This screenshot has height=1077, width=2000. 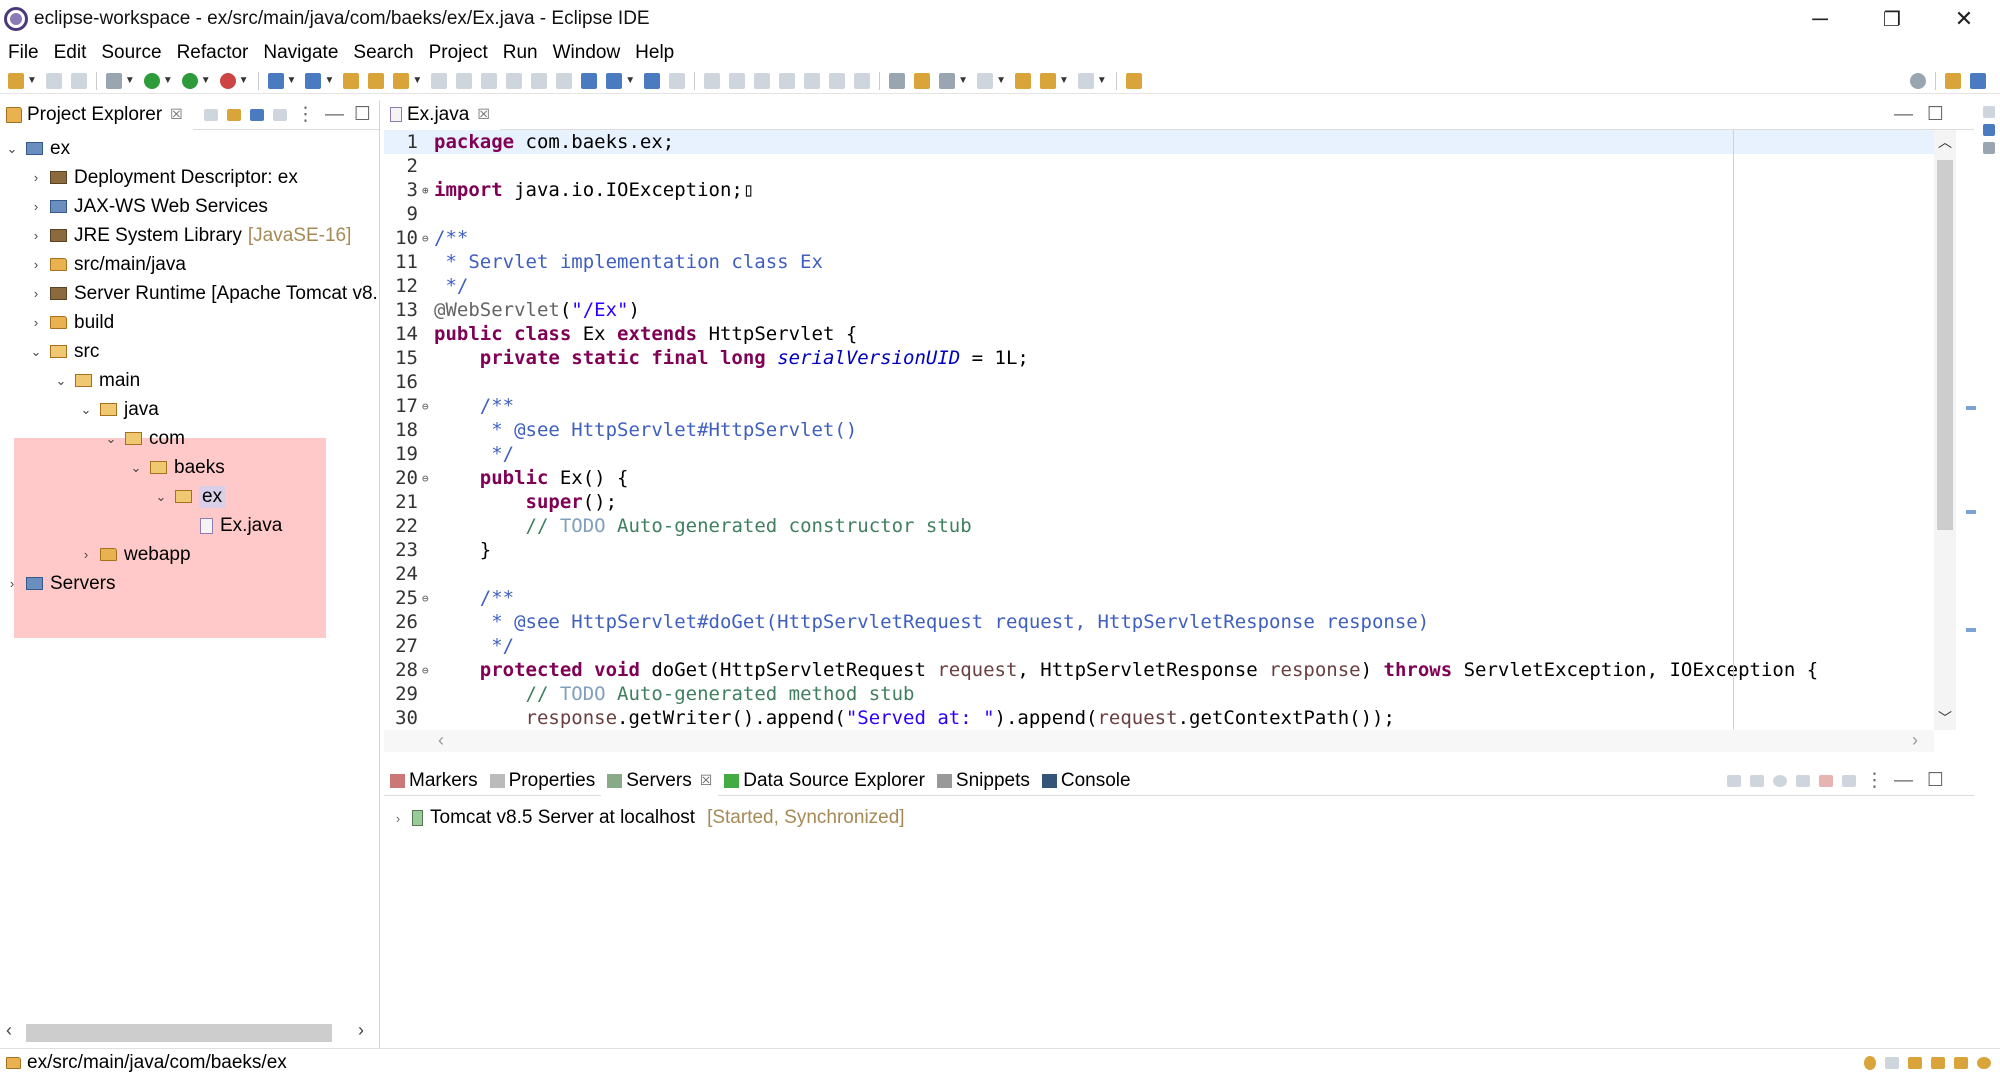 What do you see at coordinates (190, 380) in the screenshot?
I see `tree-item-main: ⌄ main` at bounding box center [190, 380].